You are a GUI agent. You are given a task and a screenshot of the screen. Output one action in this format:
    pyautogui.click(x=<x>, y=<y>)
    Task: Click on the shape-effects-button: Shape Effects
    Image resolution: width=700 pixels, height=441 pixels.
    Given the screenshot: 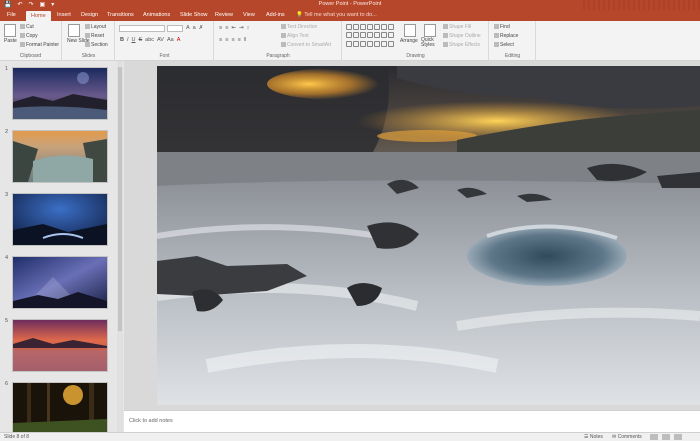 What is the action you would take?
    pyautogui.click(x=461, y=45)
    